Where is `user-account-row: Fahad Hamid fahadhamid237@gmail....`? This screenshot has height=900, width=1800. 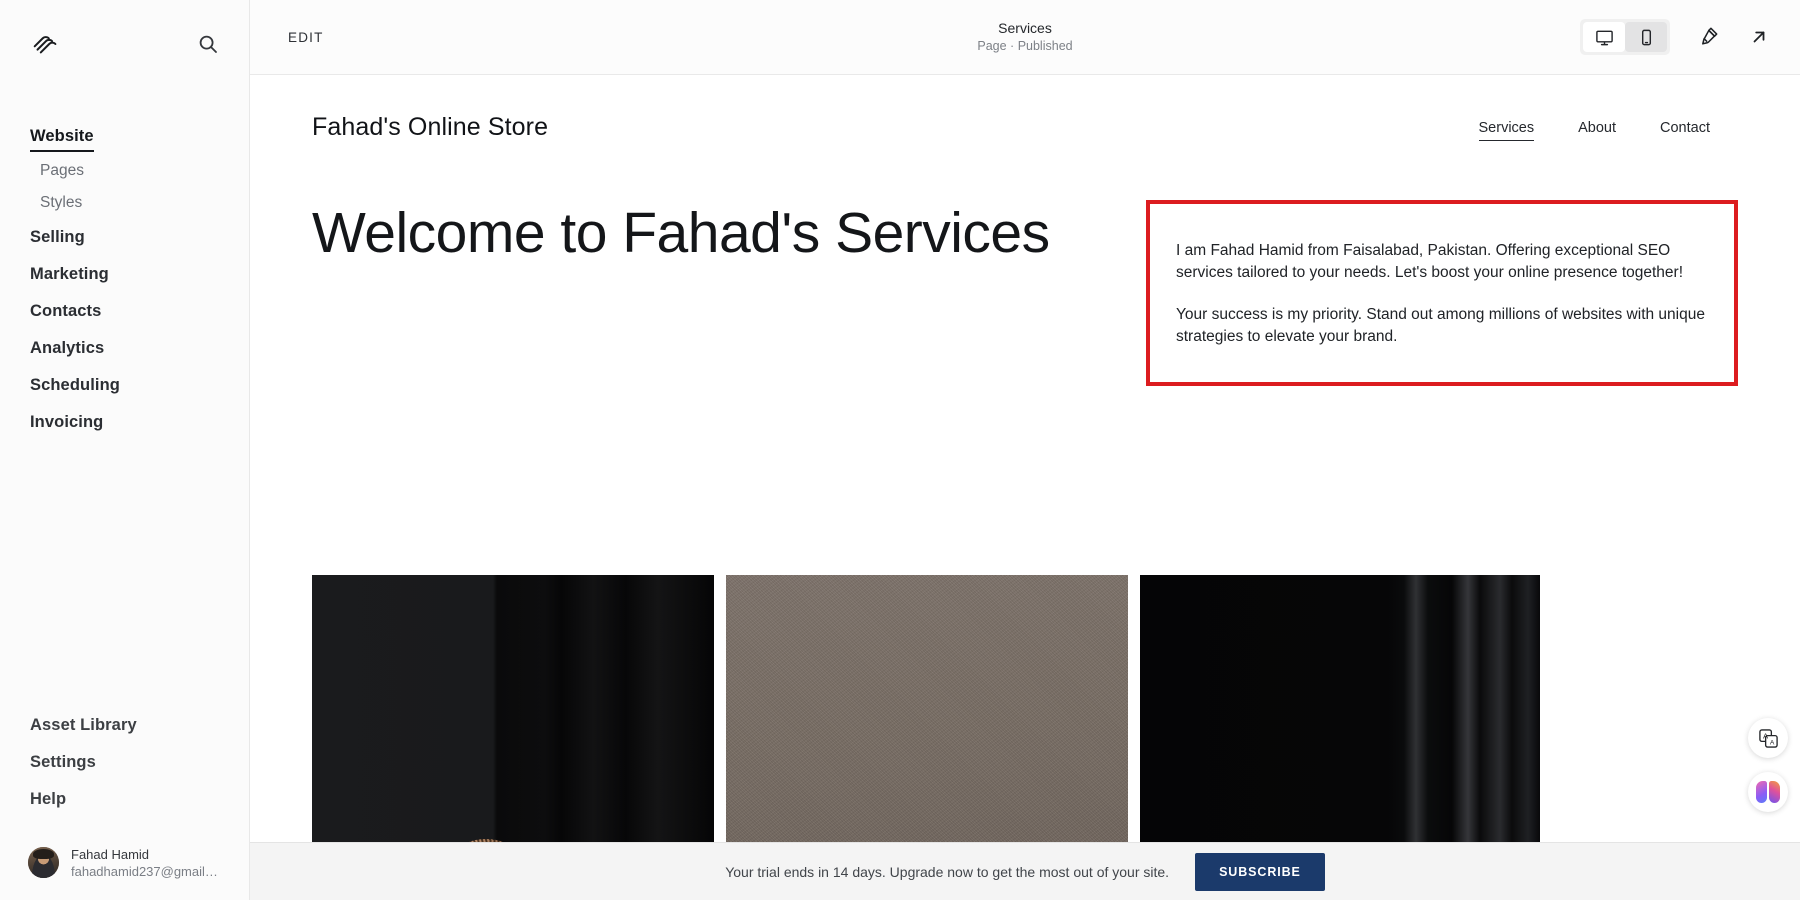 user-account-row: Fahad Hamid fahadhamid237@gmail.... is located at coordinates (124, 865).